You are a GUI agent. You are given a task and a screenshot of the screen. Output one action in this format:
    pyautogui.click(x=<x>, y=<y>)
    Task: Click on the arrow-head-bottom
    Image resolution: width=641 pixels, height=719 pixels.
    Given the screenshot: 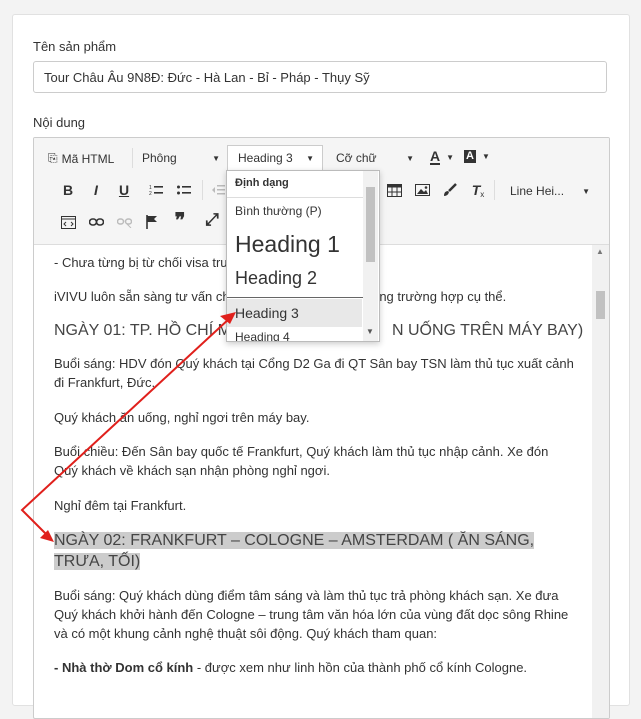 What is the action you would take?
    pyautogui.click(x=47, y=536)
    